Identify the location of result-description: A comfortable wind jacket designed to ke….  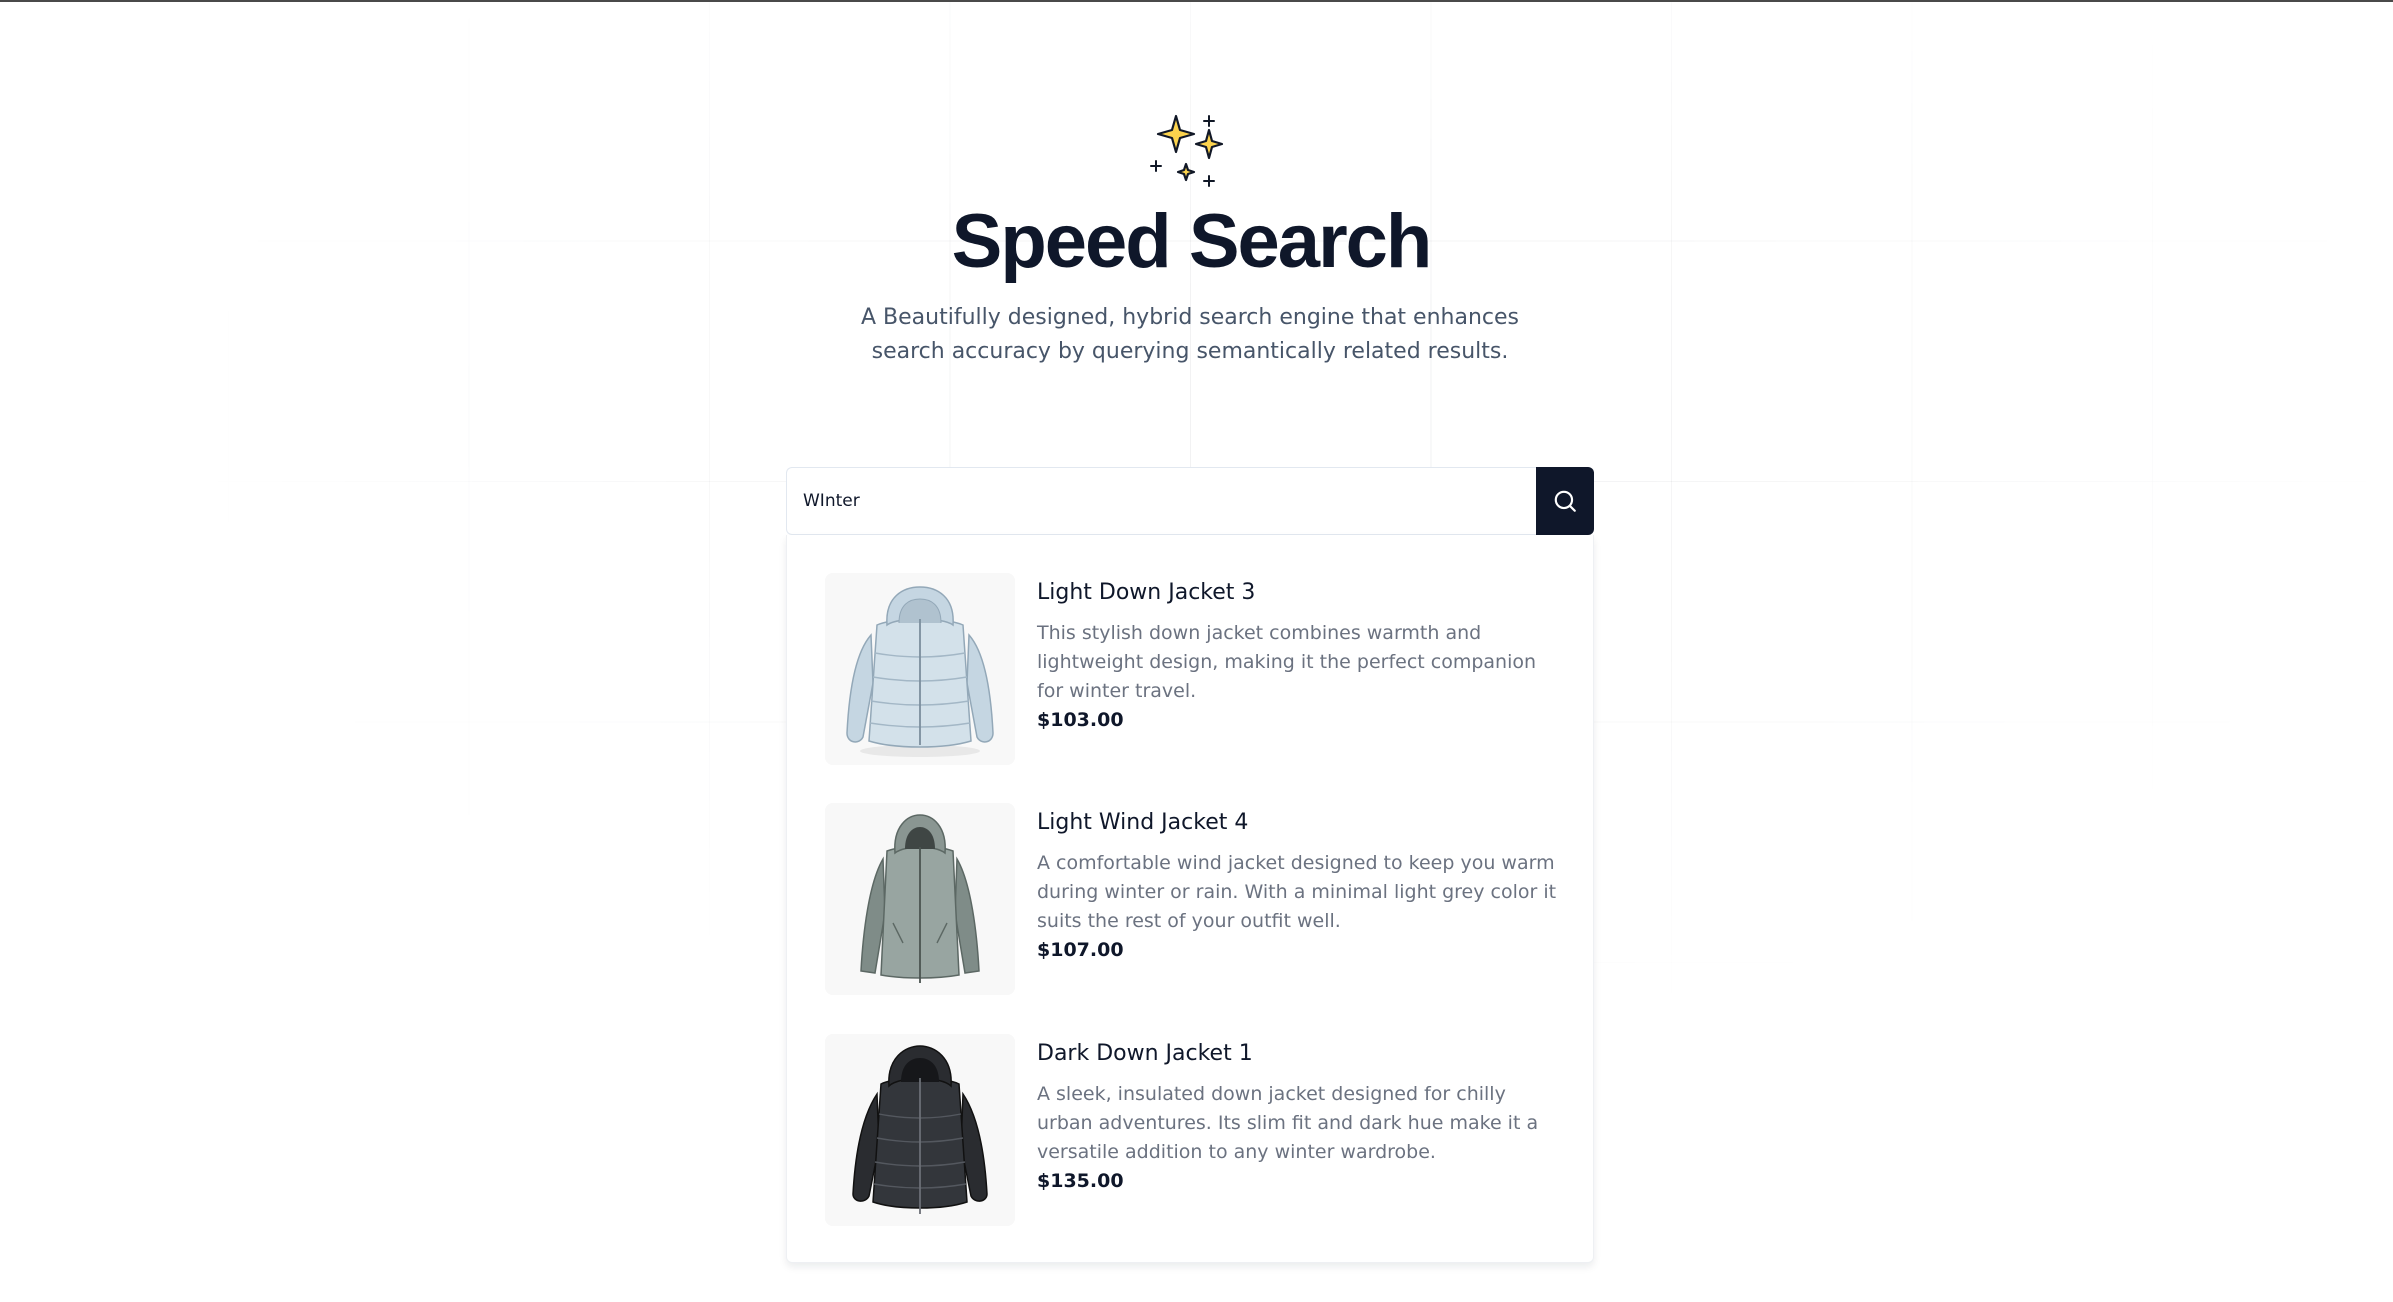
(1297, 892).